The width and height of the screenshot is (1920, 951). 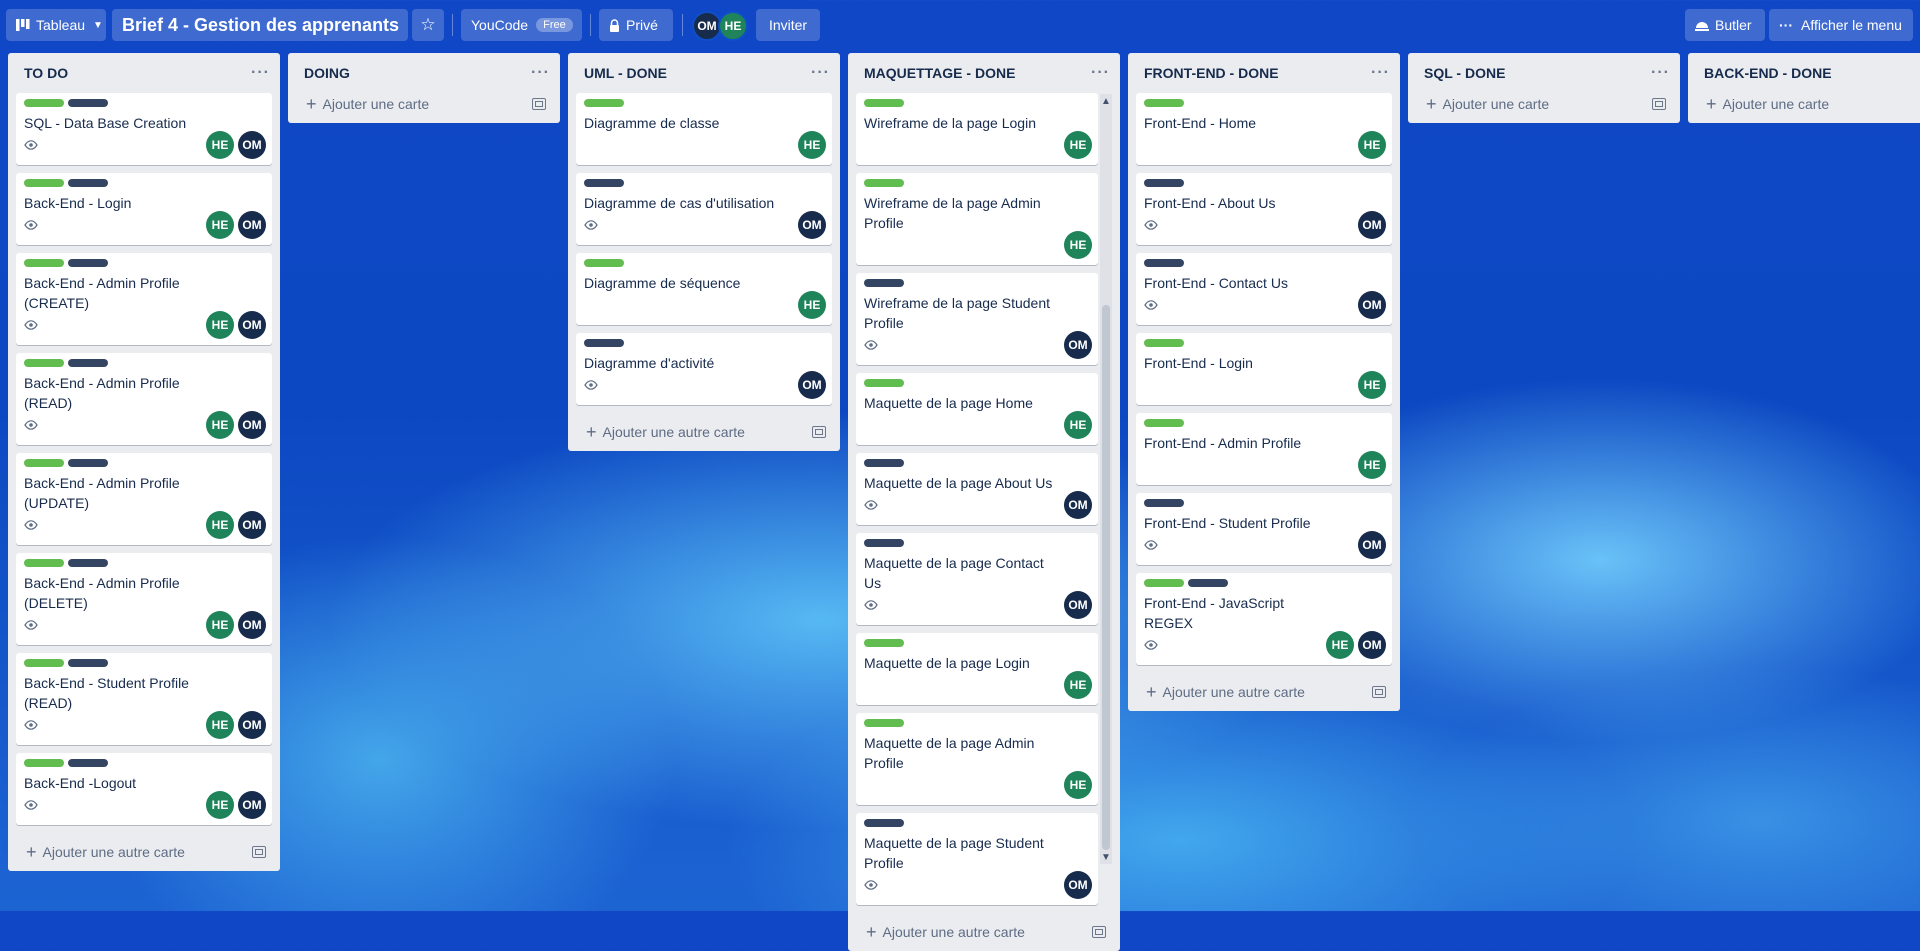 What do you see at coordinates (704, 209) in the screenshot?
I see `card: Diagramme de cas d'utilisation OM` at bounding box center [704, 209].